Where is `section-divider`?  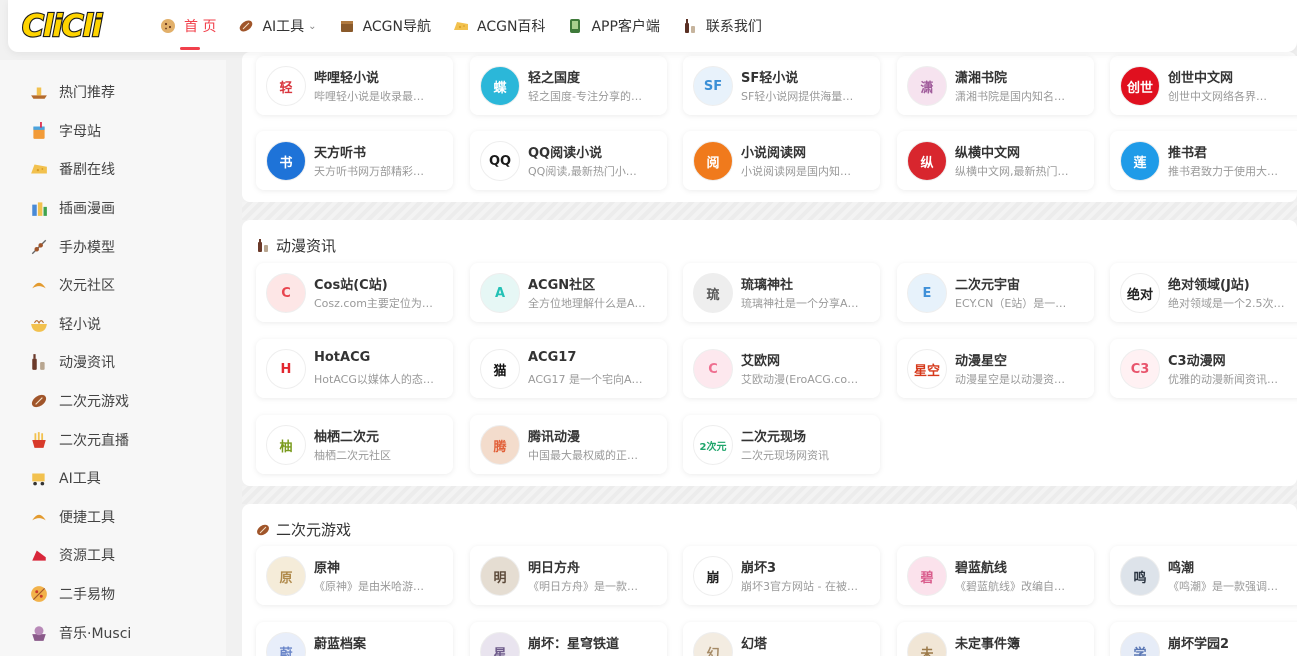 section-divider is located at coordinates (769, 495).